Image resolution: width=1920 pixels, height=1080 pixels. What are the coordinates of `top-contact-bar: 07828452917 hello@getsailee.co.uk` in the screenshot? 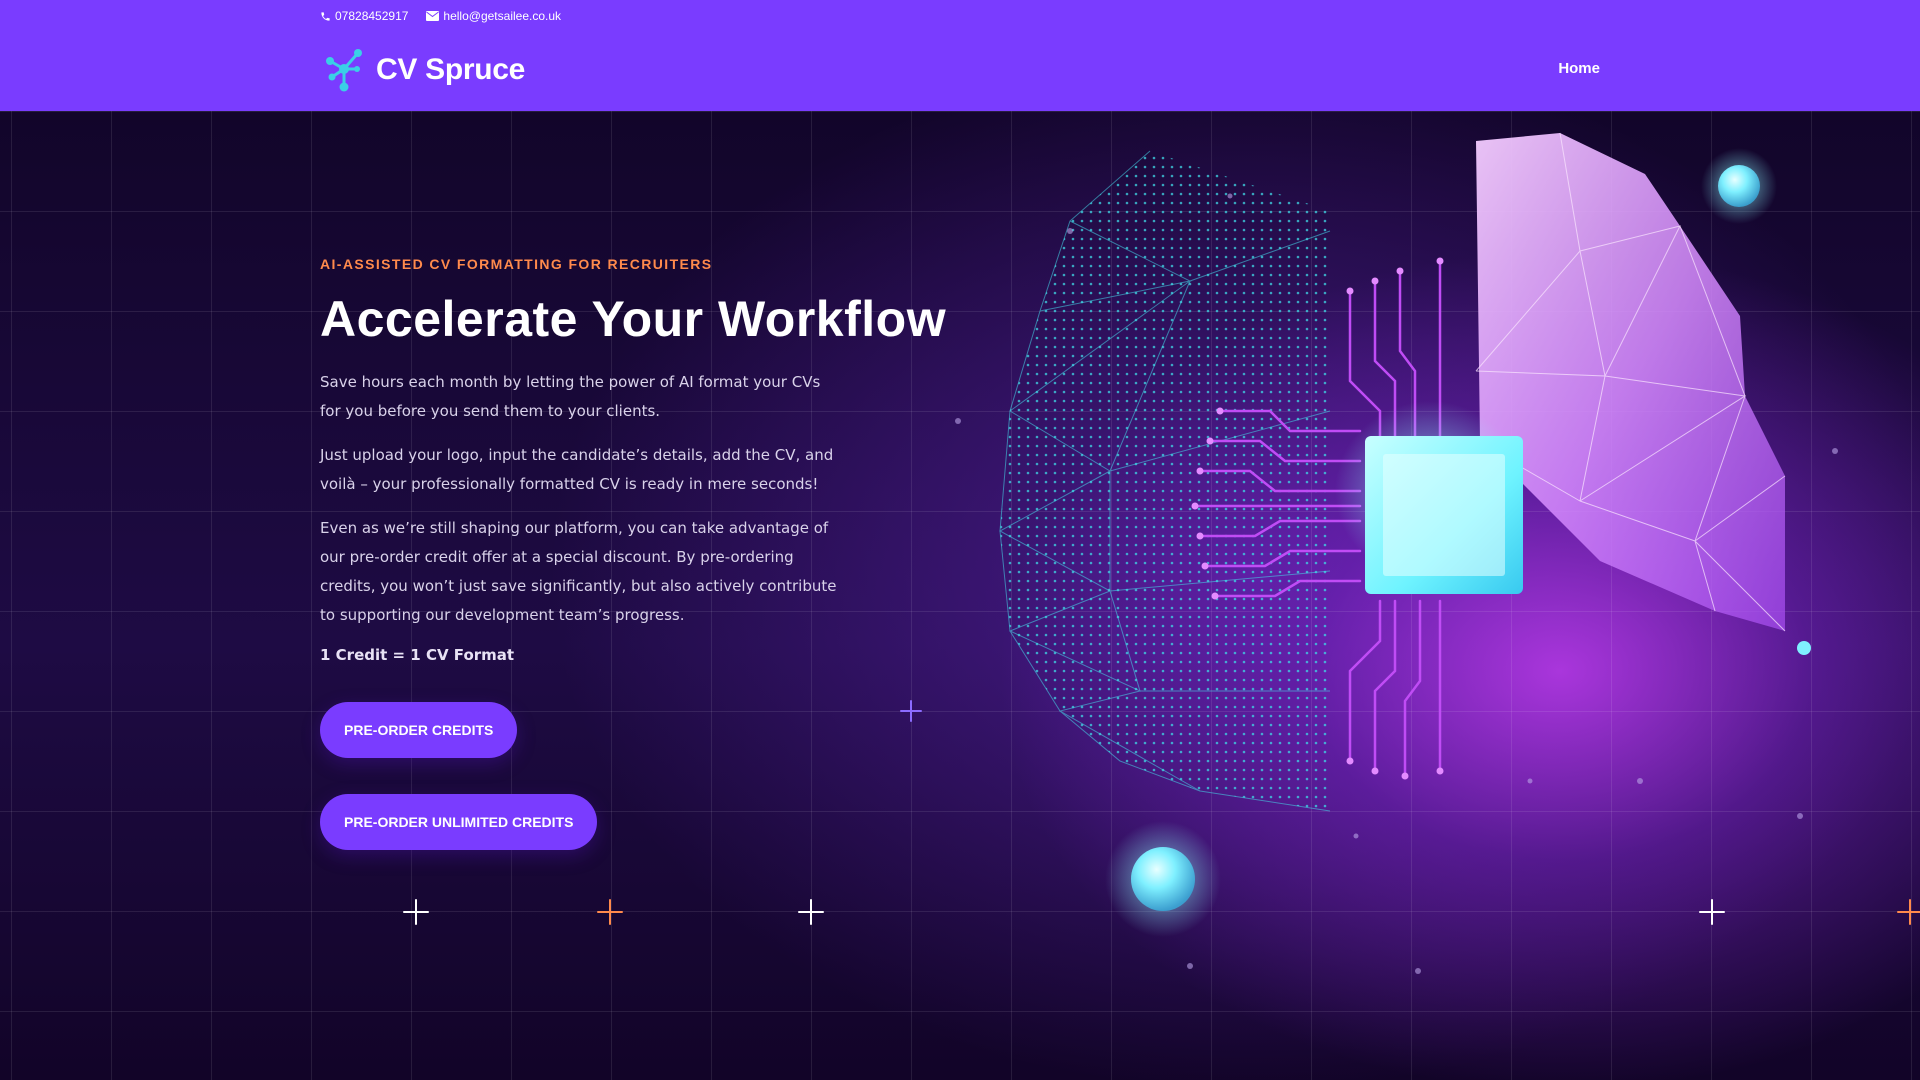 It's located at (440, 16).